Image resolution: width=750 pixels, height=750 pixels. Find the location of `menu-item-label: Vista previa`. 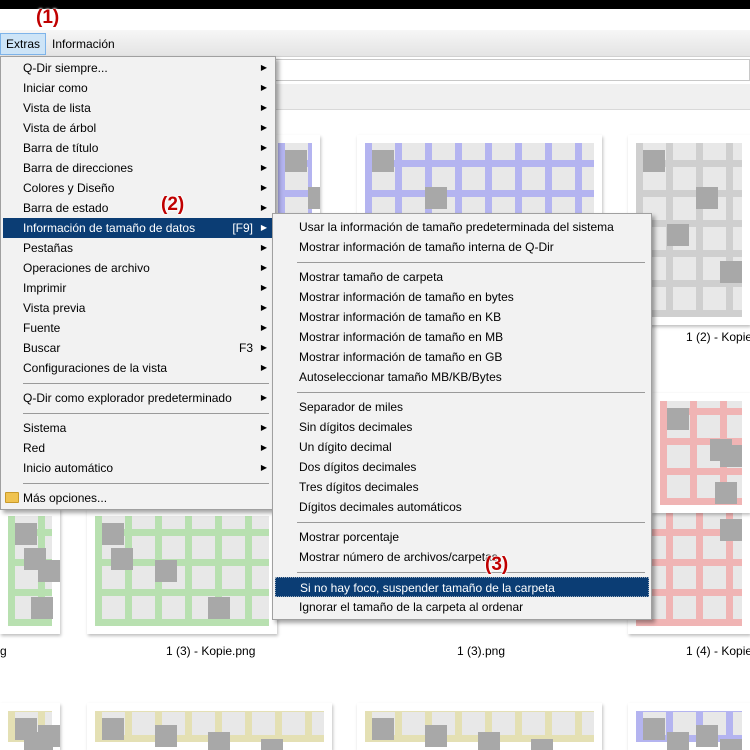

menu-item-label: Vista previa is located at coordinates (54, 308).